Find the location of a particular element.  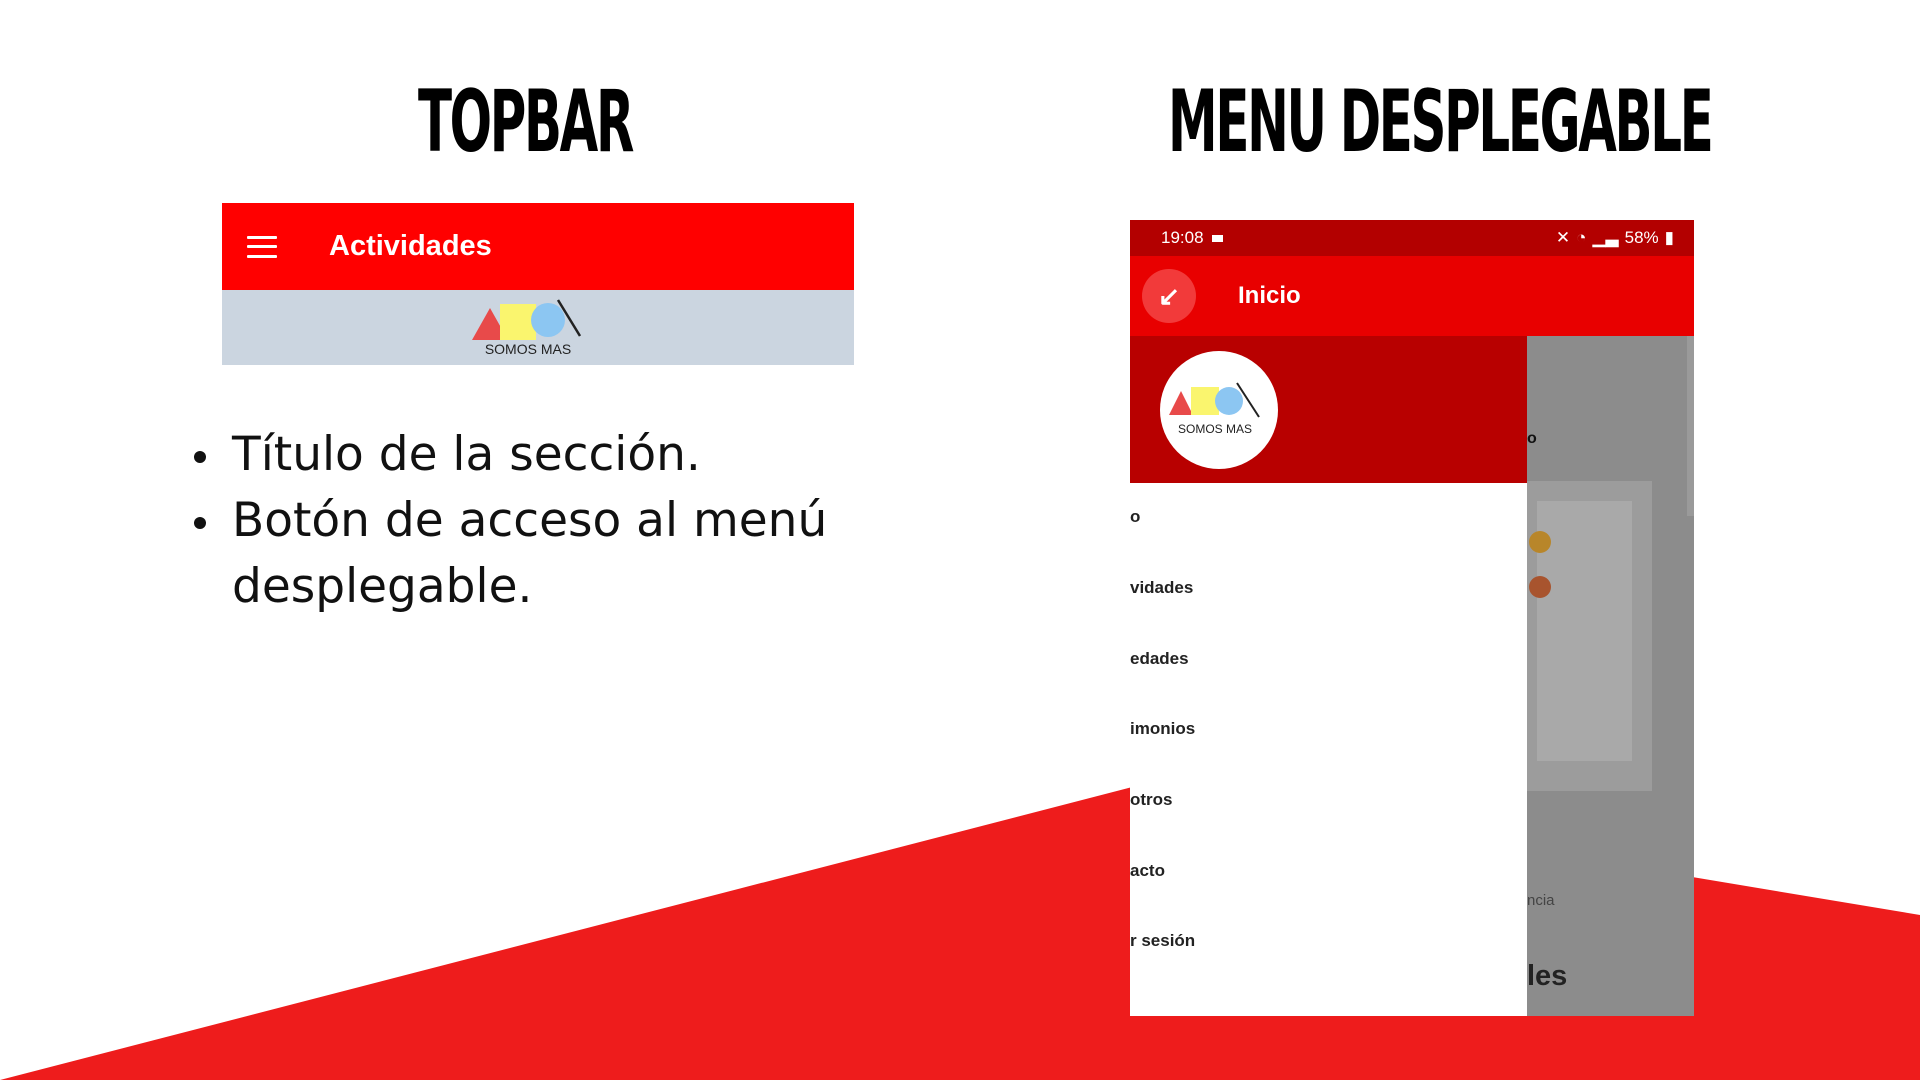

wifi-icon: ◔ is located at coordinates (1581, 237).